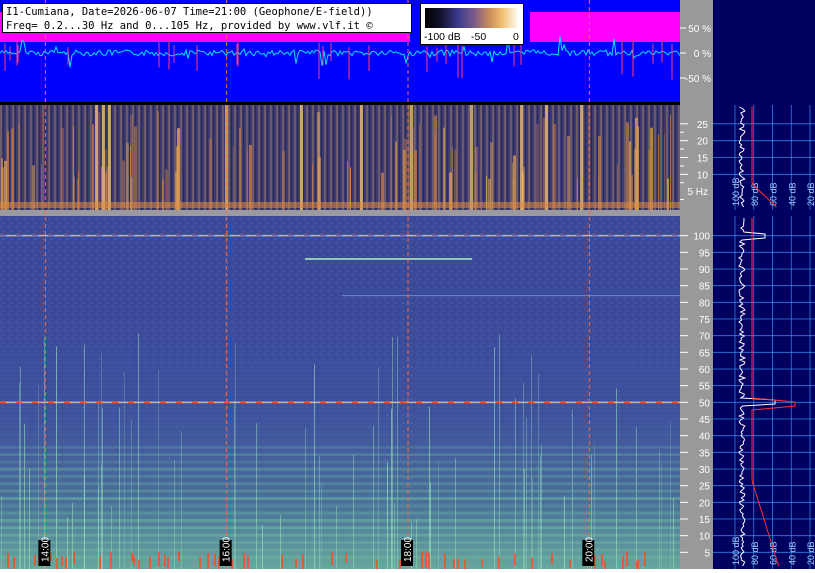 The width and height of the screenshot is (815, 573). I want to click on high-frequency-tick-label: 25, so click(705, 487).